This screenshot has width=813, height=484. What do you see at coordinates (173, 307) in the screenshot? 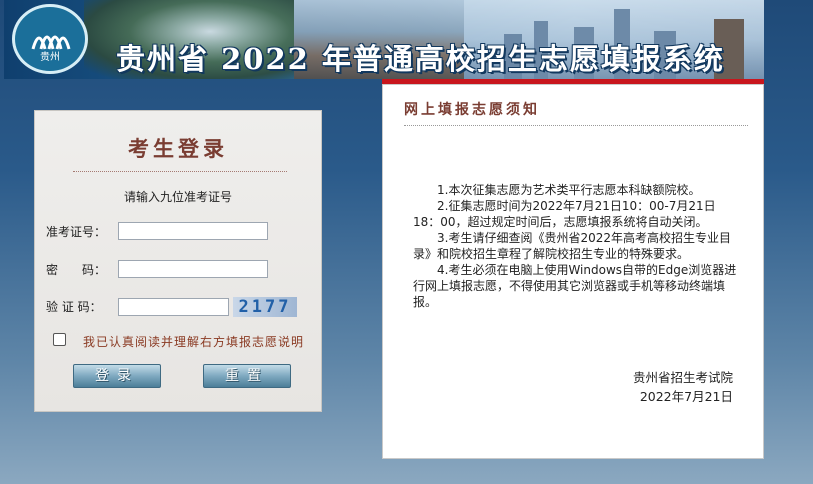
I see `captcha-input` at bounding box center [173, 307].